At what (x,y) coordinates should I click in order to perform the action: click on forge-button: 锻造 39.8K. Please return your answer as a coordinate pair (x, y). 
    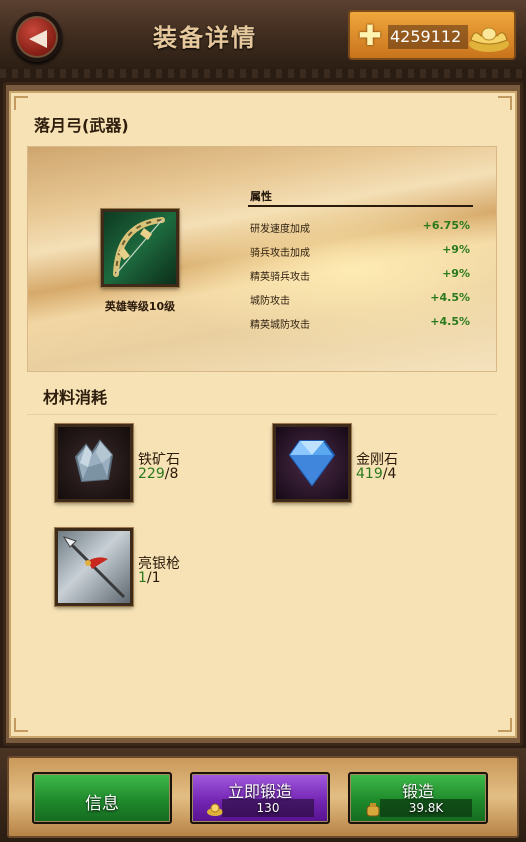
    Looking at the image, I should click on (418, 798).